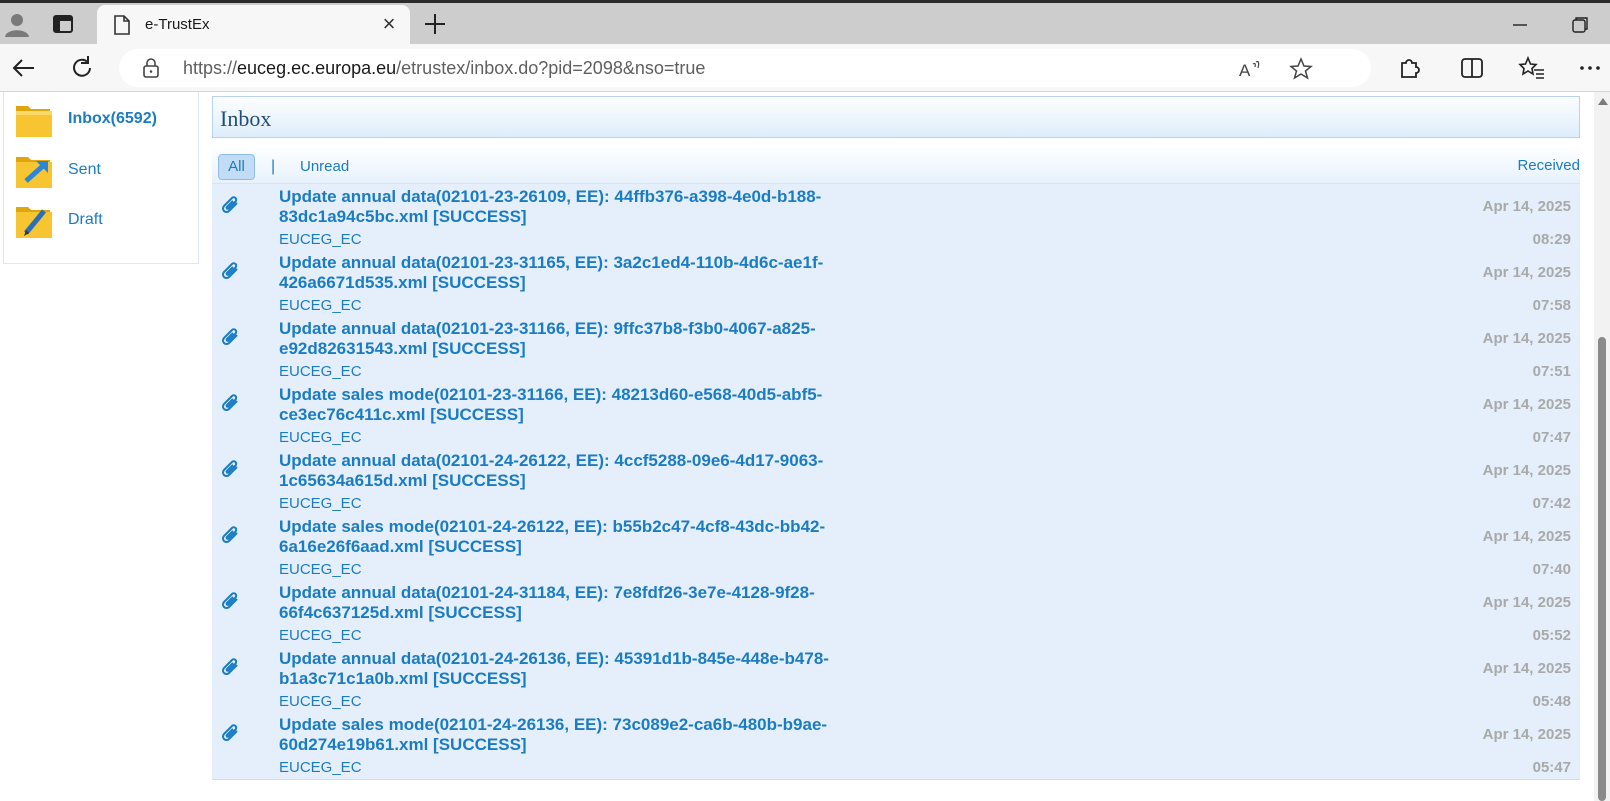  I want to click on message-time: 08:29, so click(1551, 239).